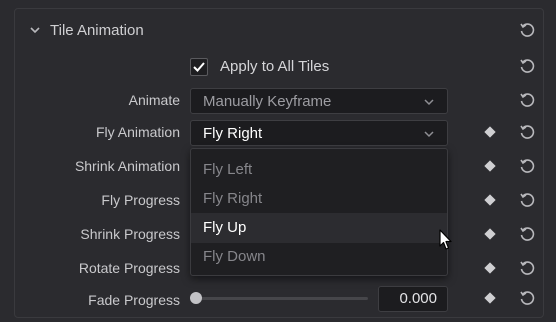  I want to click on rotate-progress-label: Rotate Progress, so click(129, 268).